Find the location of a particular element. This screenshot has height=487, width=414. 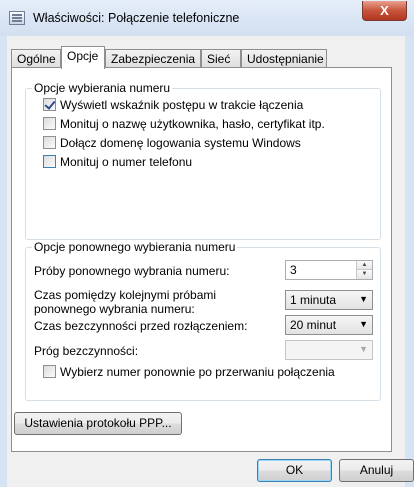

idle-threshold-select: ▼ is located at coordinates (329, 350).